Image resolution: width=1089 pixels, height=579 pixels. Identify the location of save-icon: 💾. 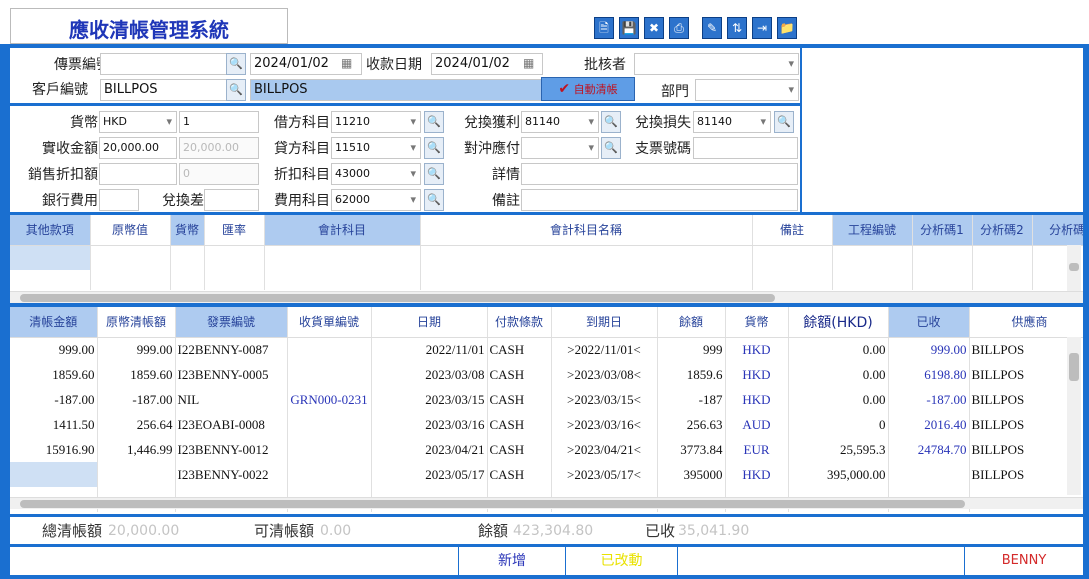
(629, 28).